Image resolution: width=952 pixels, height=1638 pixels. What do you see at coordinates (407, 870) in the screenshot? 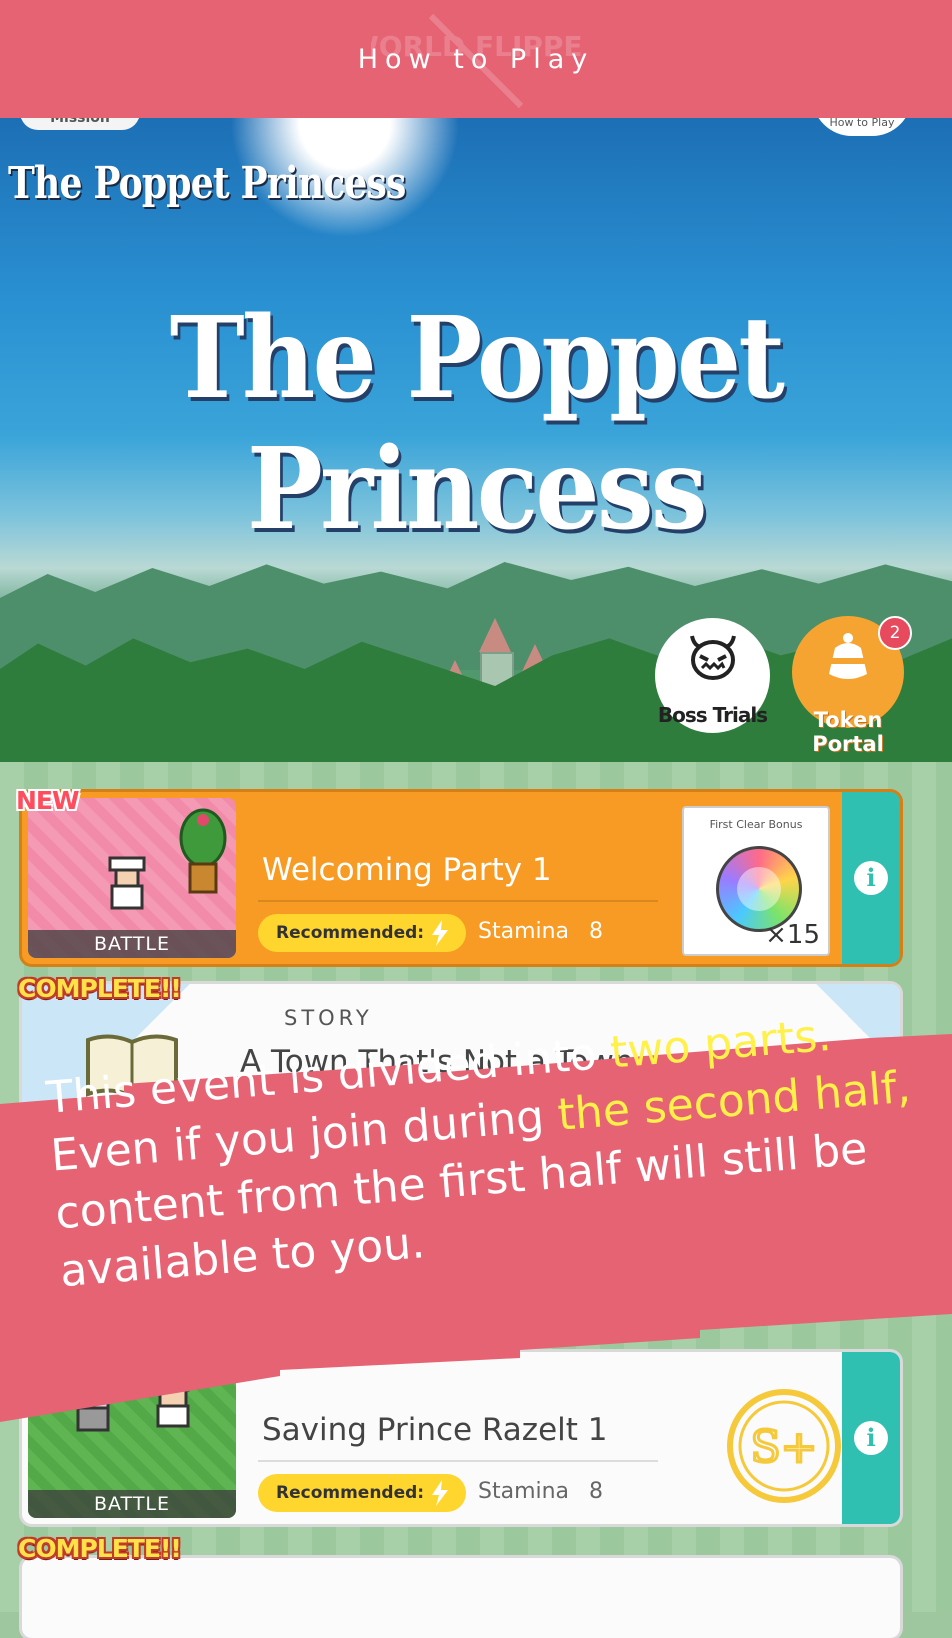
I see `quest-title: Welcoming Party 1` at bounding box center [407, 870].